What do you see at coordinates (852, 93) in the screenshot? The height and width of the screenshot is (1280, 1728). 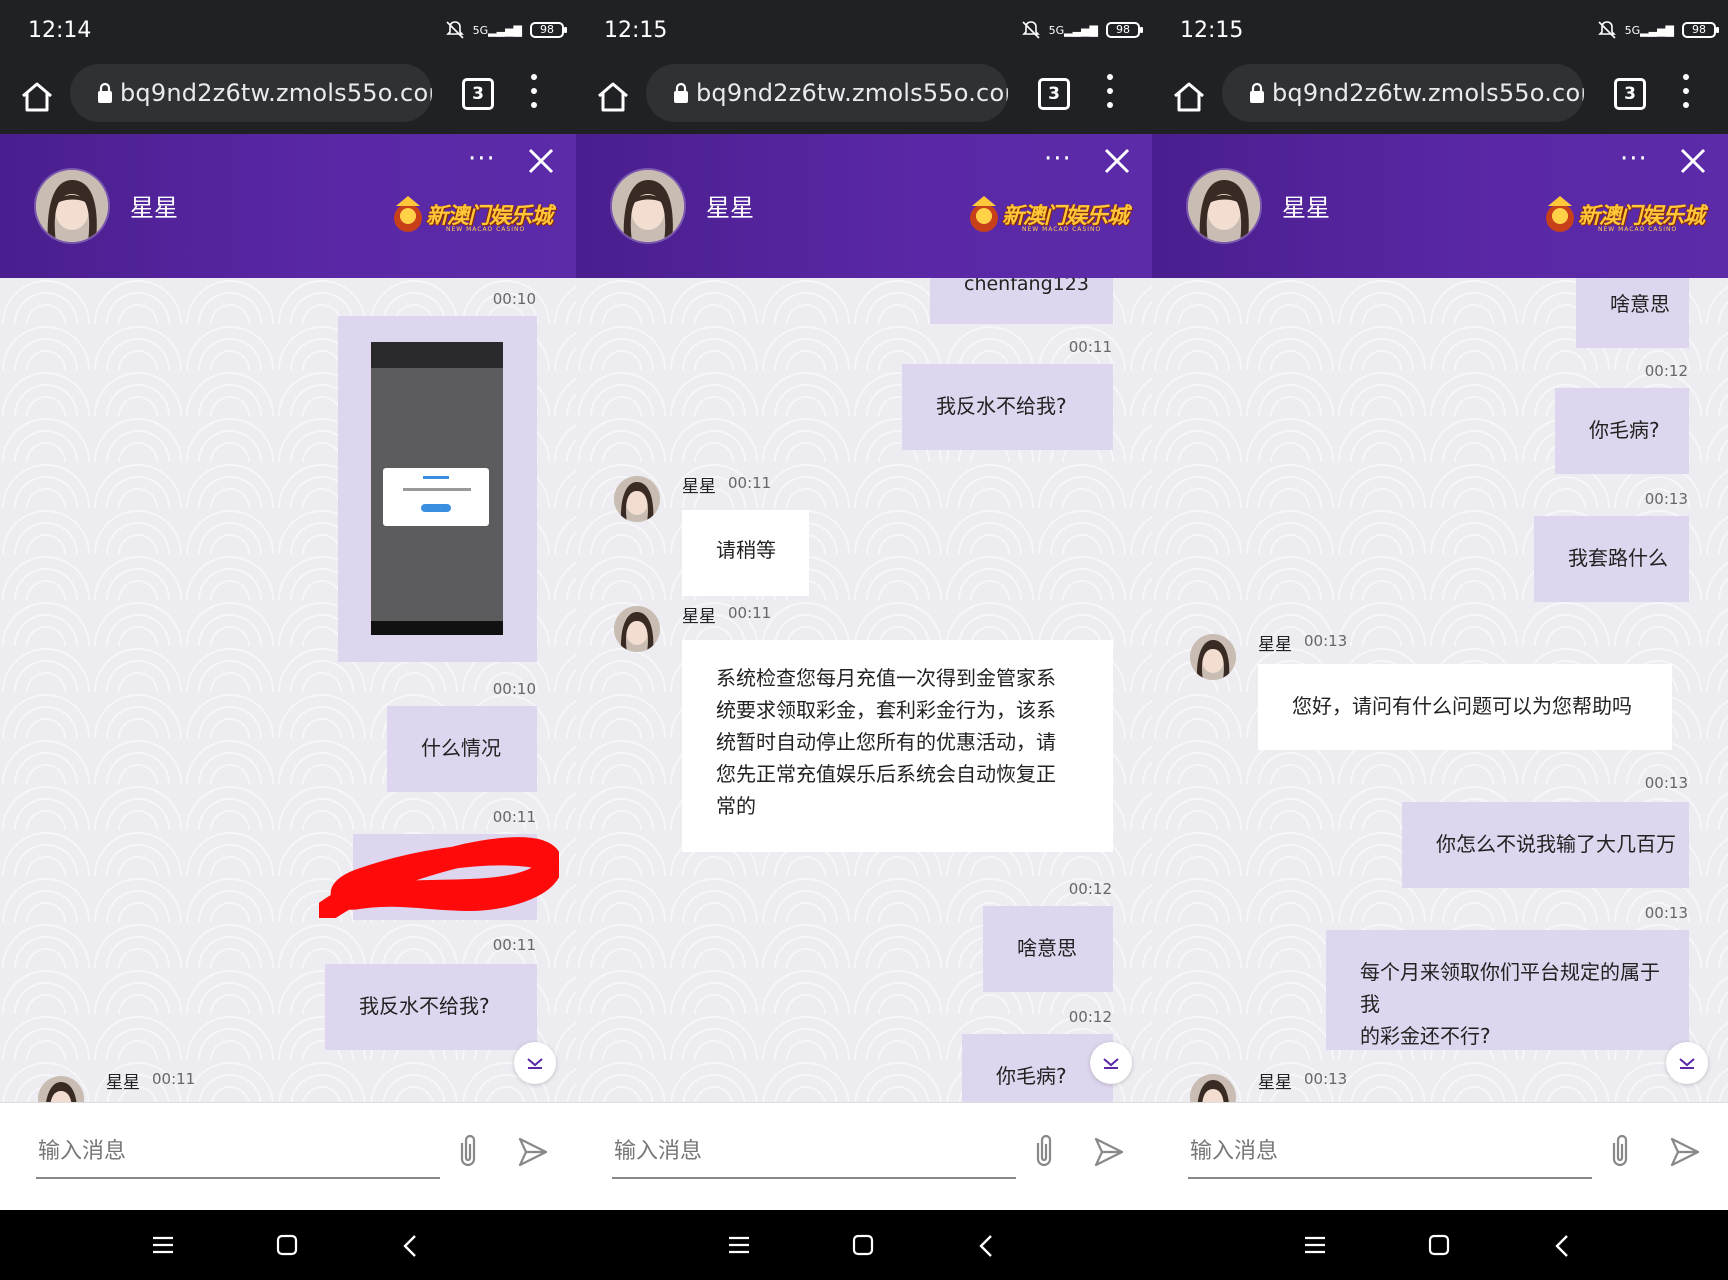 I see `url-text: bq9nd2z6tw.zmols55o.com` at bounding box center [852, 93].